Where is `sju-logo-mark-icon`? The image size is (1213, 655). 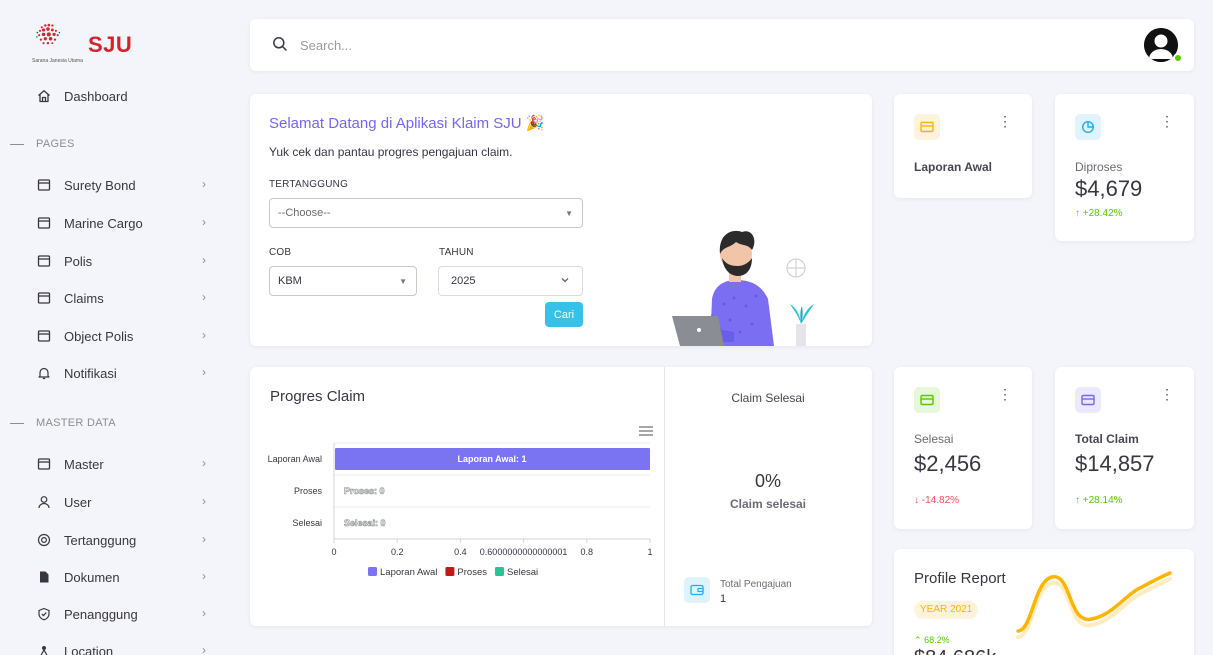
sju-logo-mark-icon is located at coordinates (48, 34).